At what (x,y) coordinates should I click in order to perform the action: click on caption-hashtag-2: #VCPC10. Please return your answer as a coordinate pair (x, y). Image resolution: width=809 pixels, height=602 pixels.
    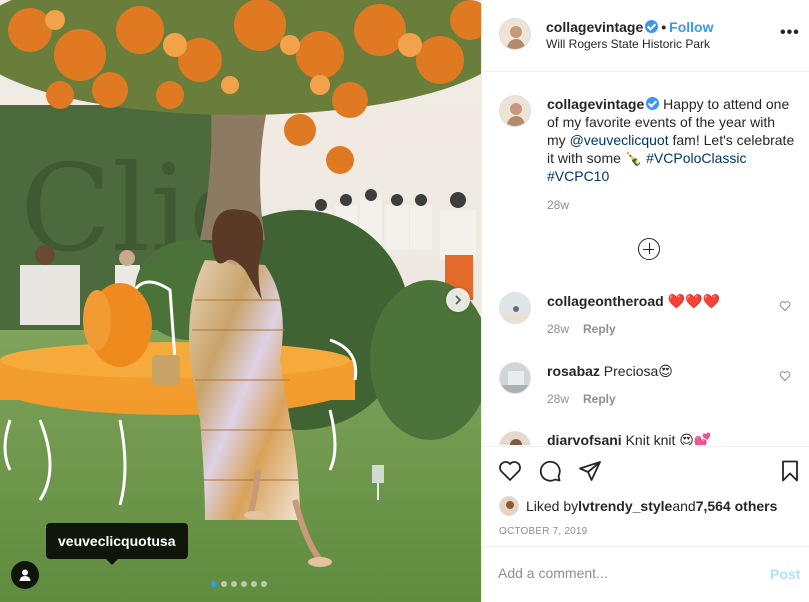
    Looking at the image, I should click on (578, 176).